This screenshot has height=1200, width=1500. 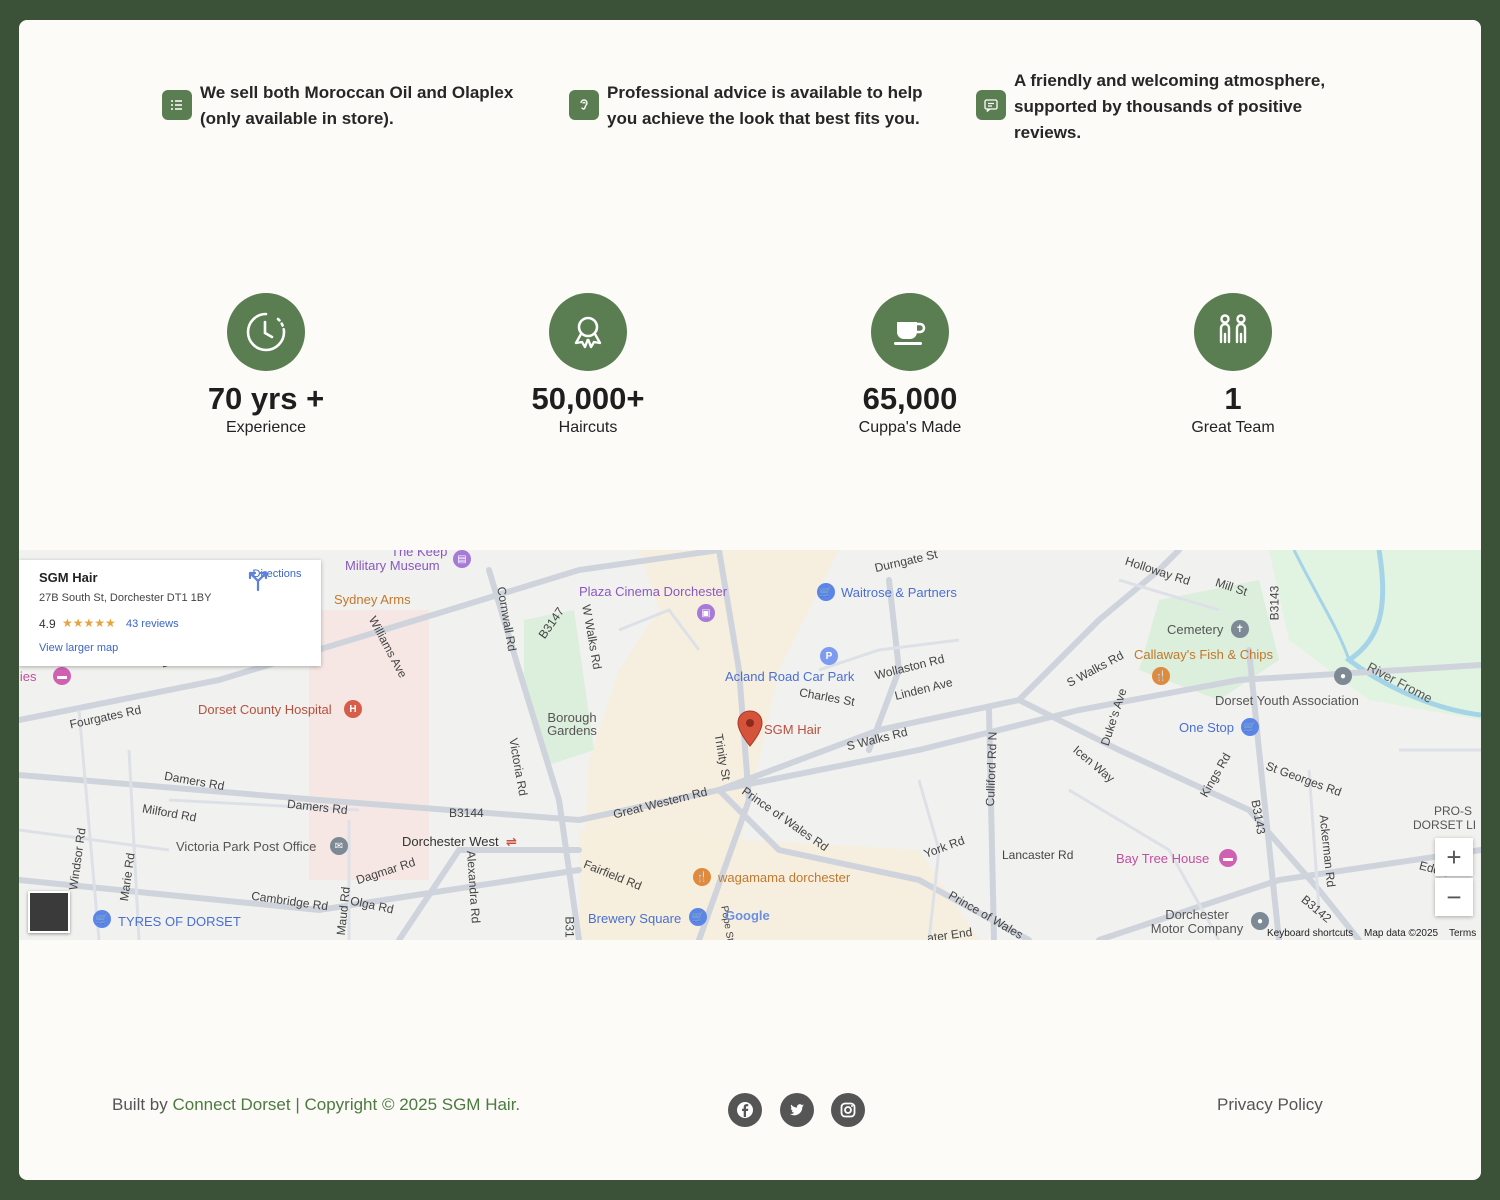 I want to click on stat-label: Haircuts, so click(x=588, y=427).